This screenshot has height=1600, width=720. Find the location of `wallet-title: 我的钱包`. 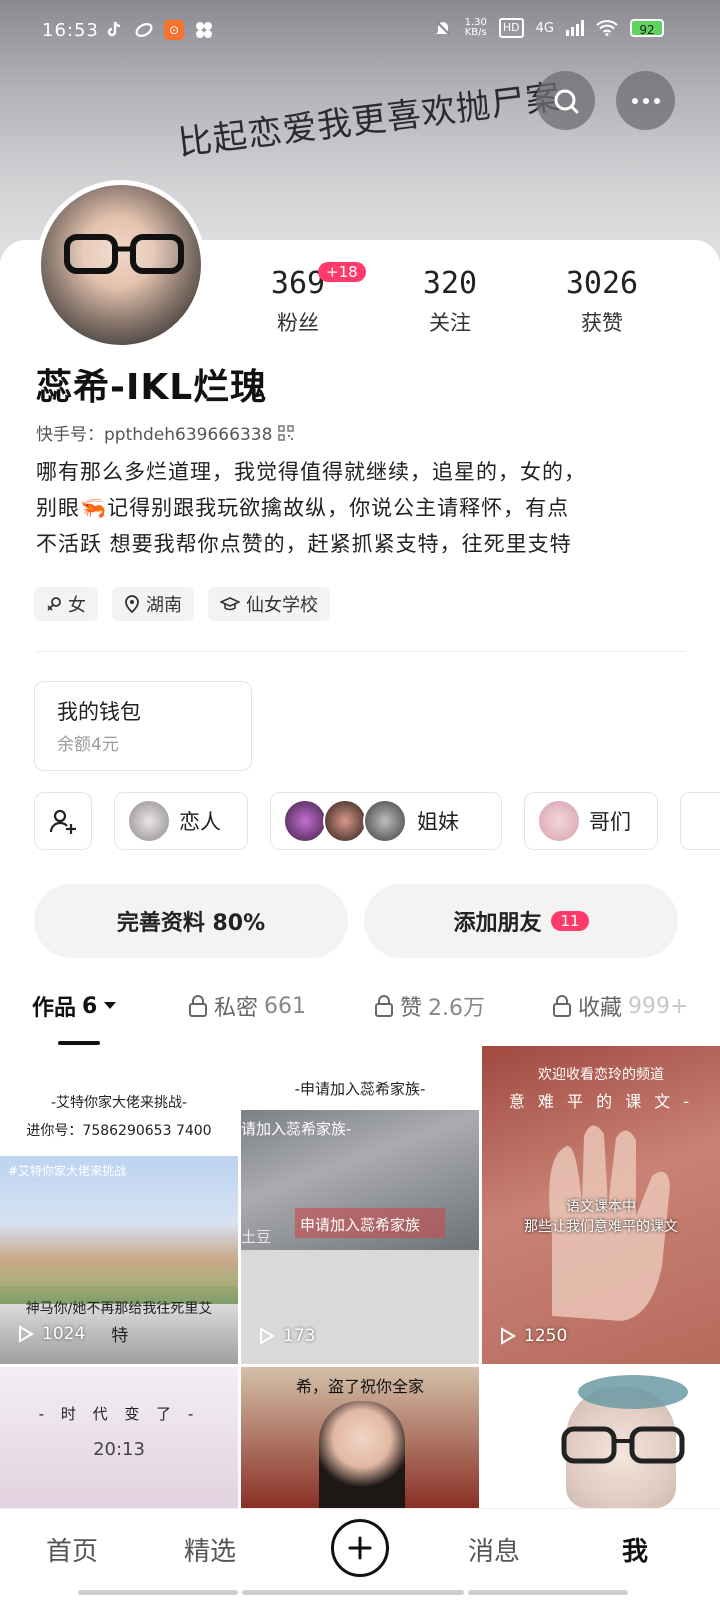

wallet-title: 我的钱包 is located at coordinates (99, 712).